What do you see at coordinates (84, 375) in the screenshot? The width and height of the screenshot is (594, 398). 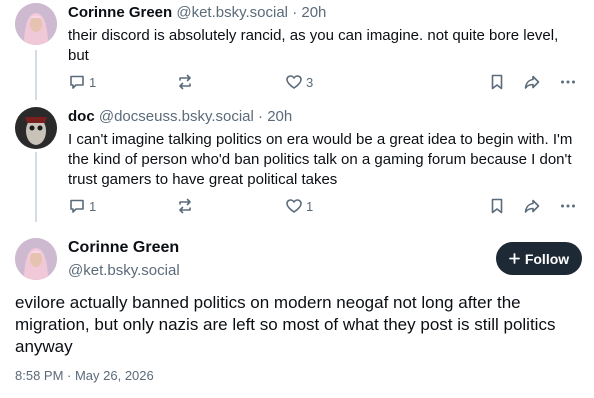 I see `post-timestamp: 8:58 PM · May 26, 2026` at bounding box center [84, 375].